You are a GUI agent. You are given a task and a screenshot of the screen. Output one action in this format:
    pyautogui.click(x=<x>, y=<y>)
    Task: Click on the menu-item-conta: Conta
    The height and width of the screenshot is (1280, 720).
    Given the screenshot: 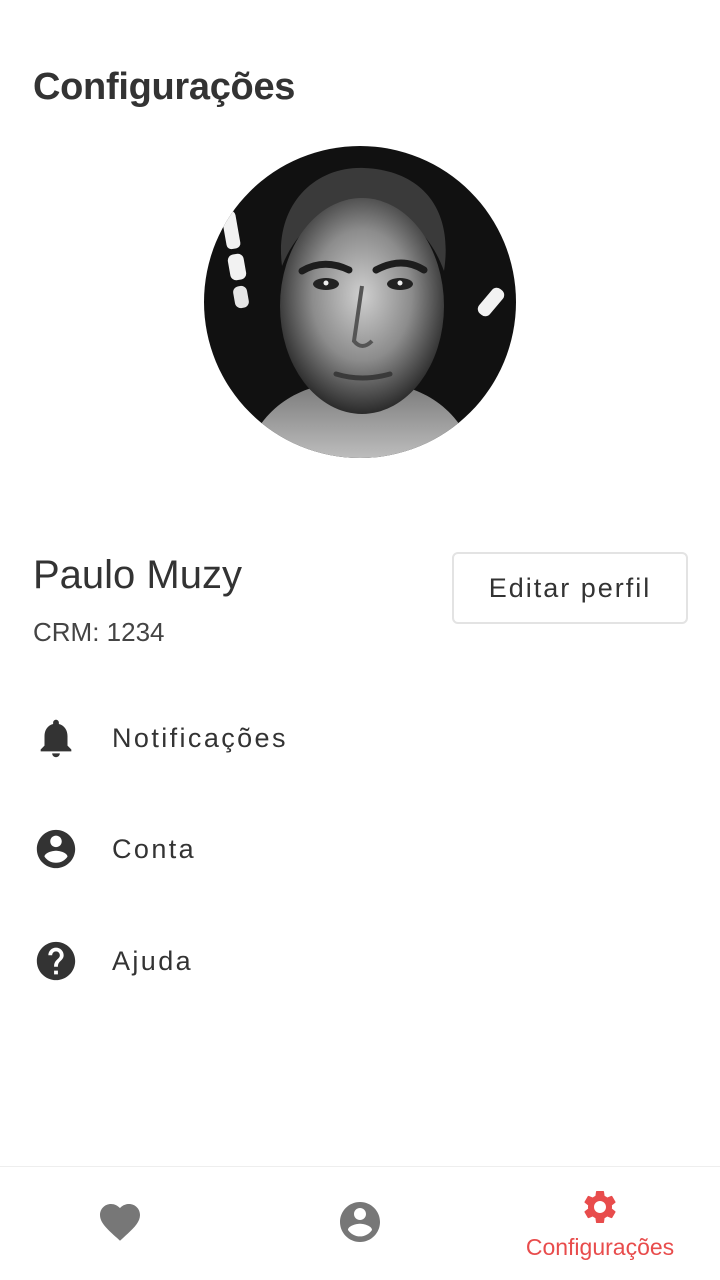 What is the action you would take?
    pyautogui.click(x=360, y=849)
    